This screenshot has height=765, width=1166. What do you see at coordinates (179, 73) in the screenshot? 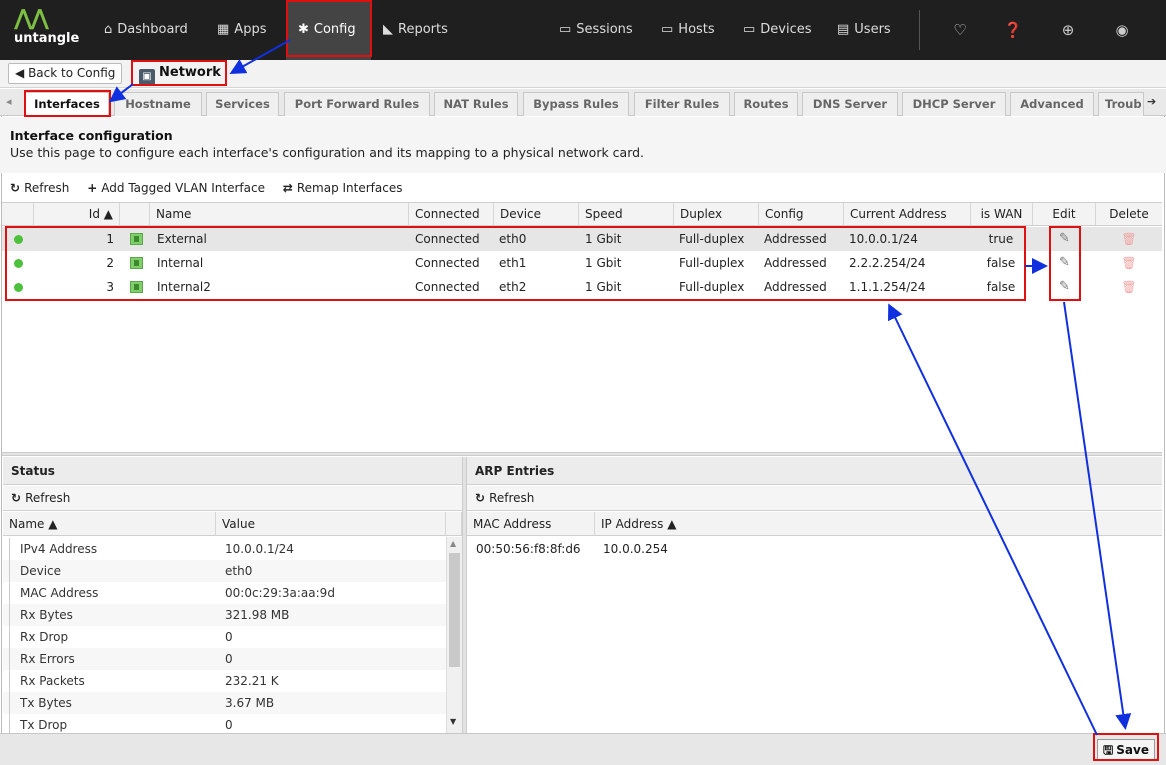
I see `annotation-box-network` at bounding box center [179, 73].